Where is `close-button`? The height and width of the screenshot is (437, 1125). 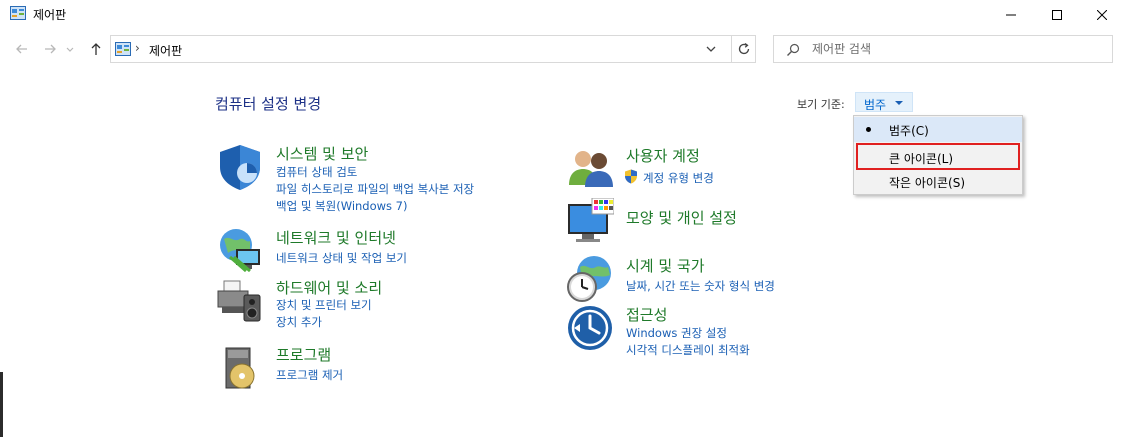 close-button is located at coordinates (1102, 15).